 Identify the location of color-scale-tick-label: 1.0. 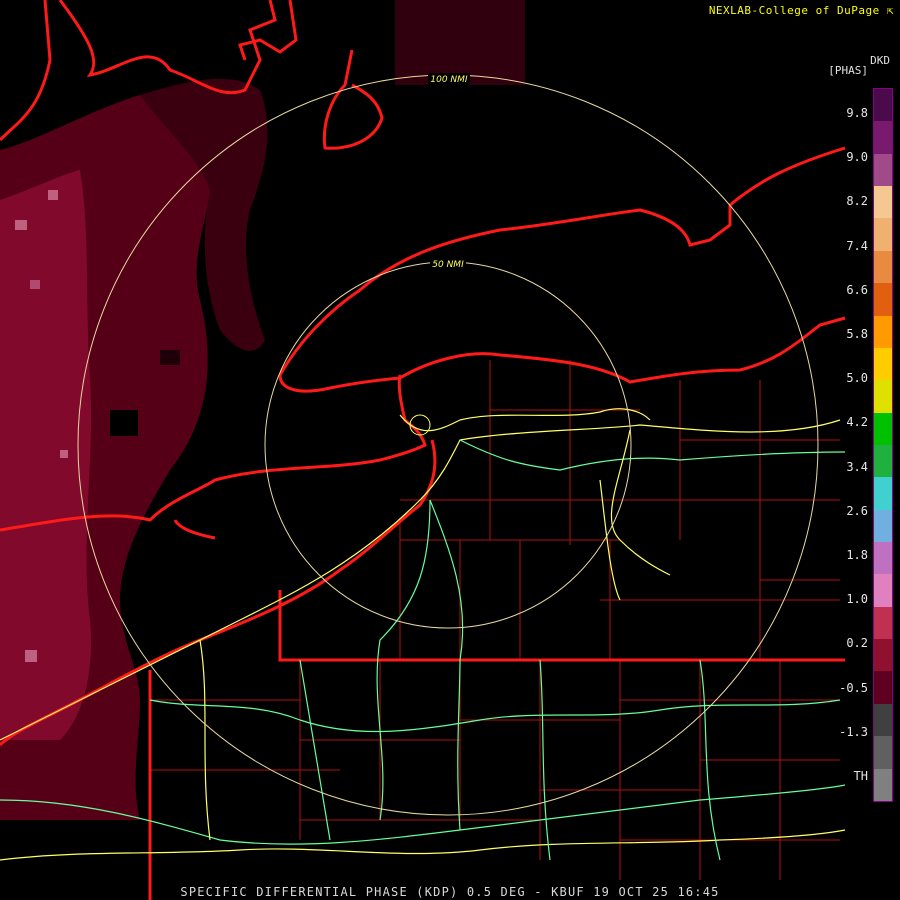
(857, 599).